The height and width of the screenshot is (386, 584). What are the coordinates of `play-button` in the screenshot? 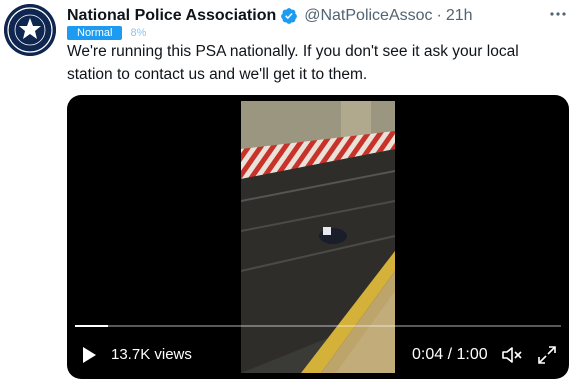 It's located at (89, 355).